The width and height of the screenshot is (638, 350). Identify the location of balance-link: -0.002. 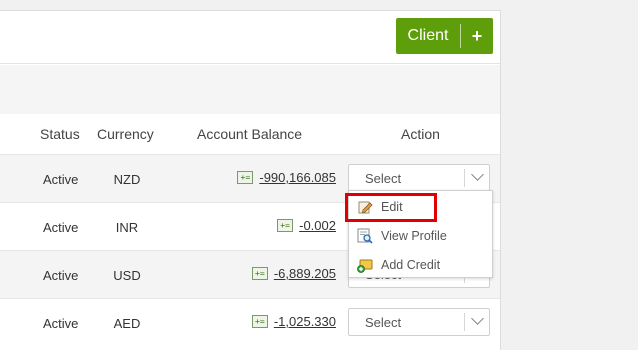
(317, 225).